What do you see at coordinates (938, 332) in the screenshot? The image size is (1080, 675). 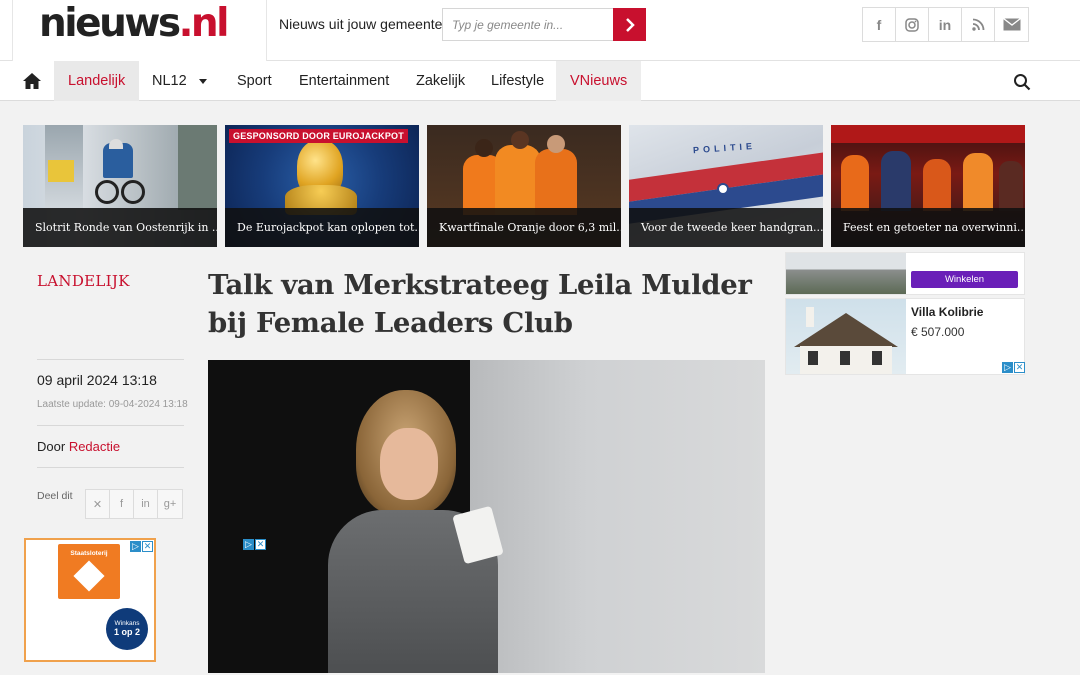 I see `villa-price: € 507.000` at bounding box center [938, 332].